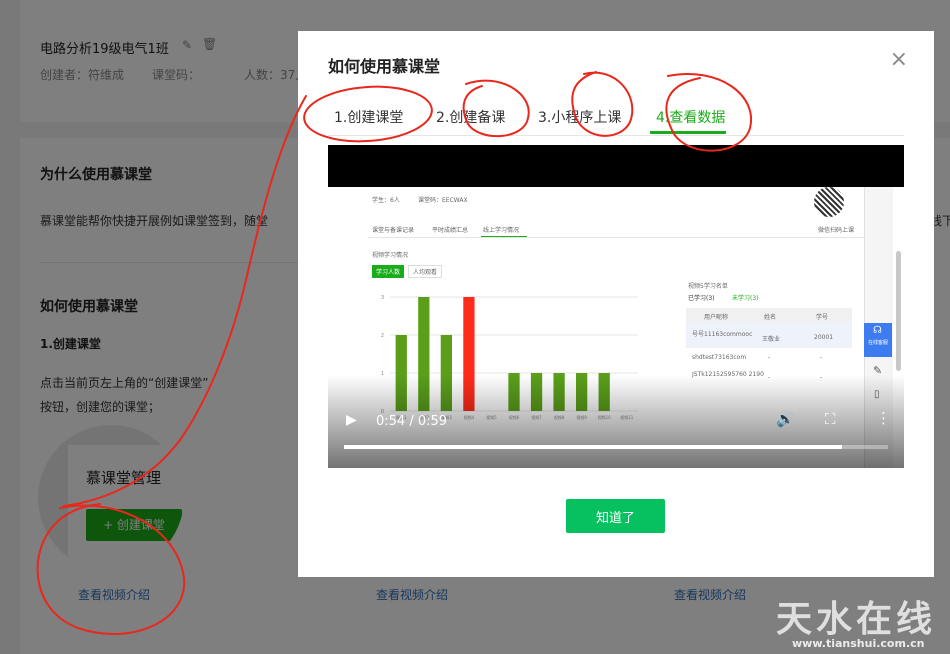  What do you see at coordinates (388, 271) in the screenshot?
I see `frame-toggle-active: 学习人数` at bounding box center [388, 271].